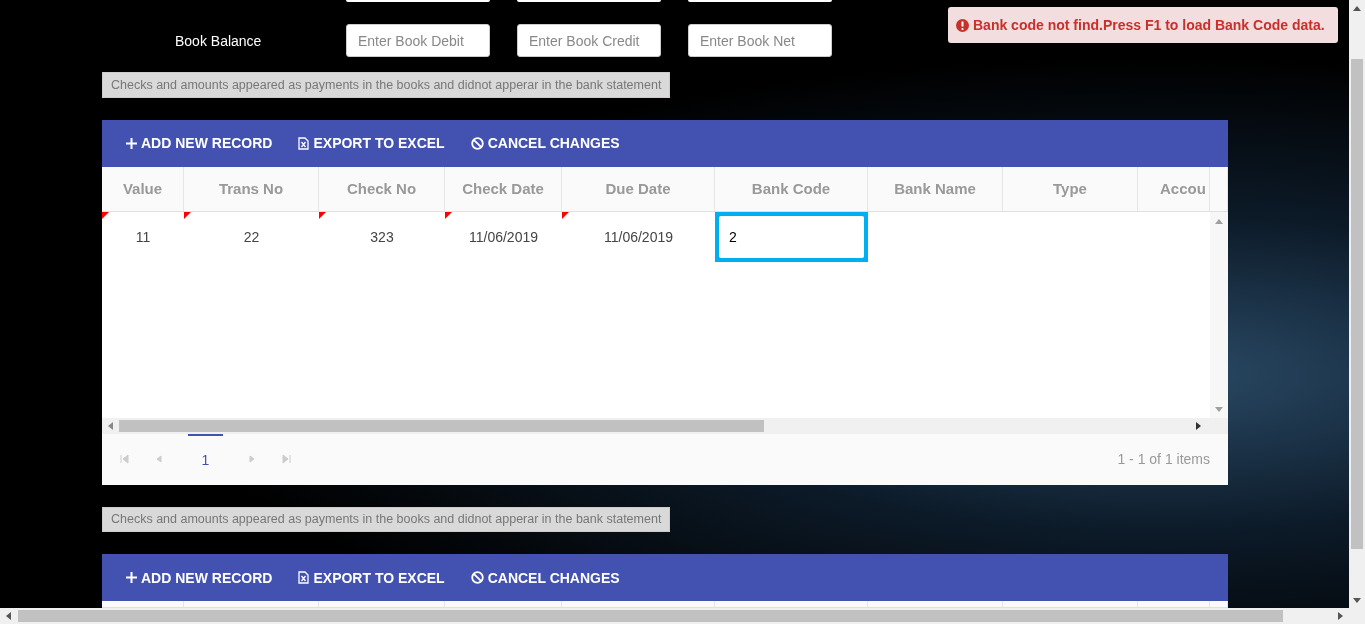 Image resolution: width=1365 pixels, height=624 pixels. What do you see at coordinates (159, 459) in the screenshot?
I see `previous-page-icon` at bounding box center [159, 459].